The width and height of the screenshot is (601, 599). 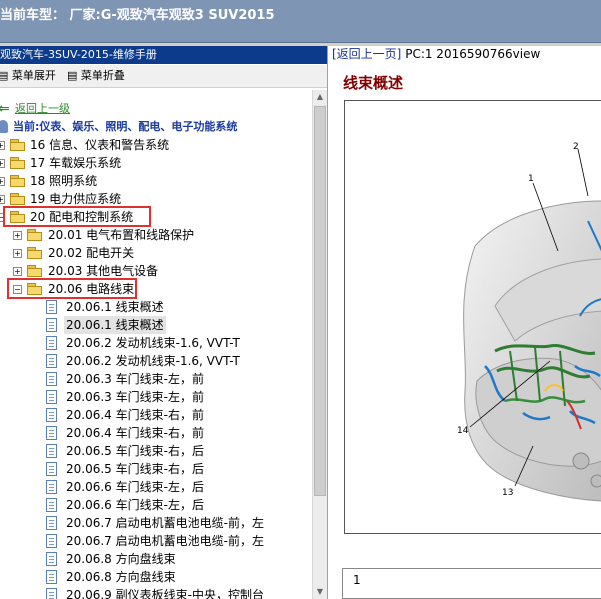 What do you see at coordinates (156, 253) in the screenshot?
I see `tree-node-20-02: + 20.02 配电开关` at bounding box center [156, 253].